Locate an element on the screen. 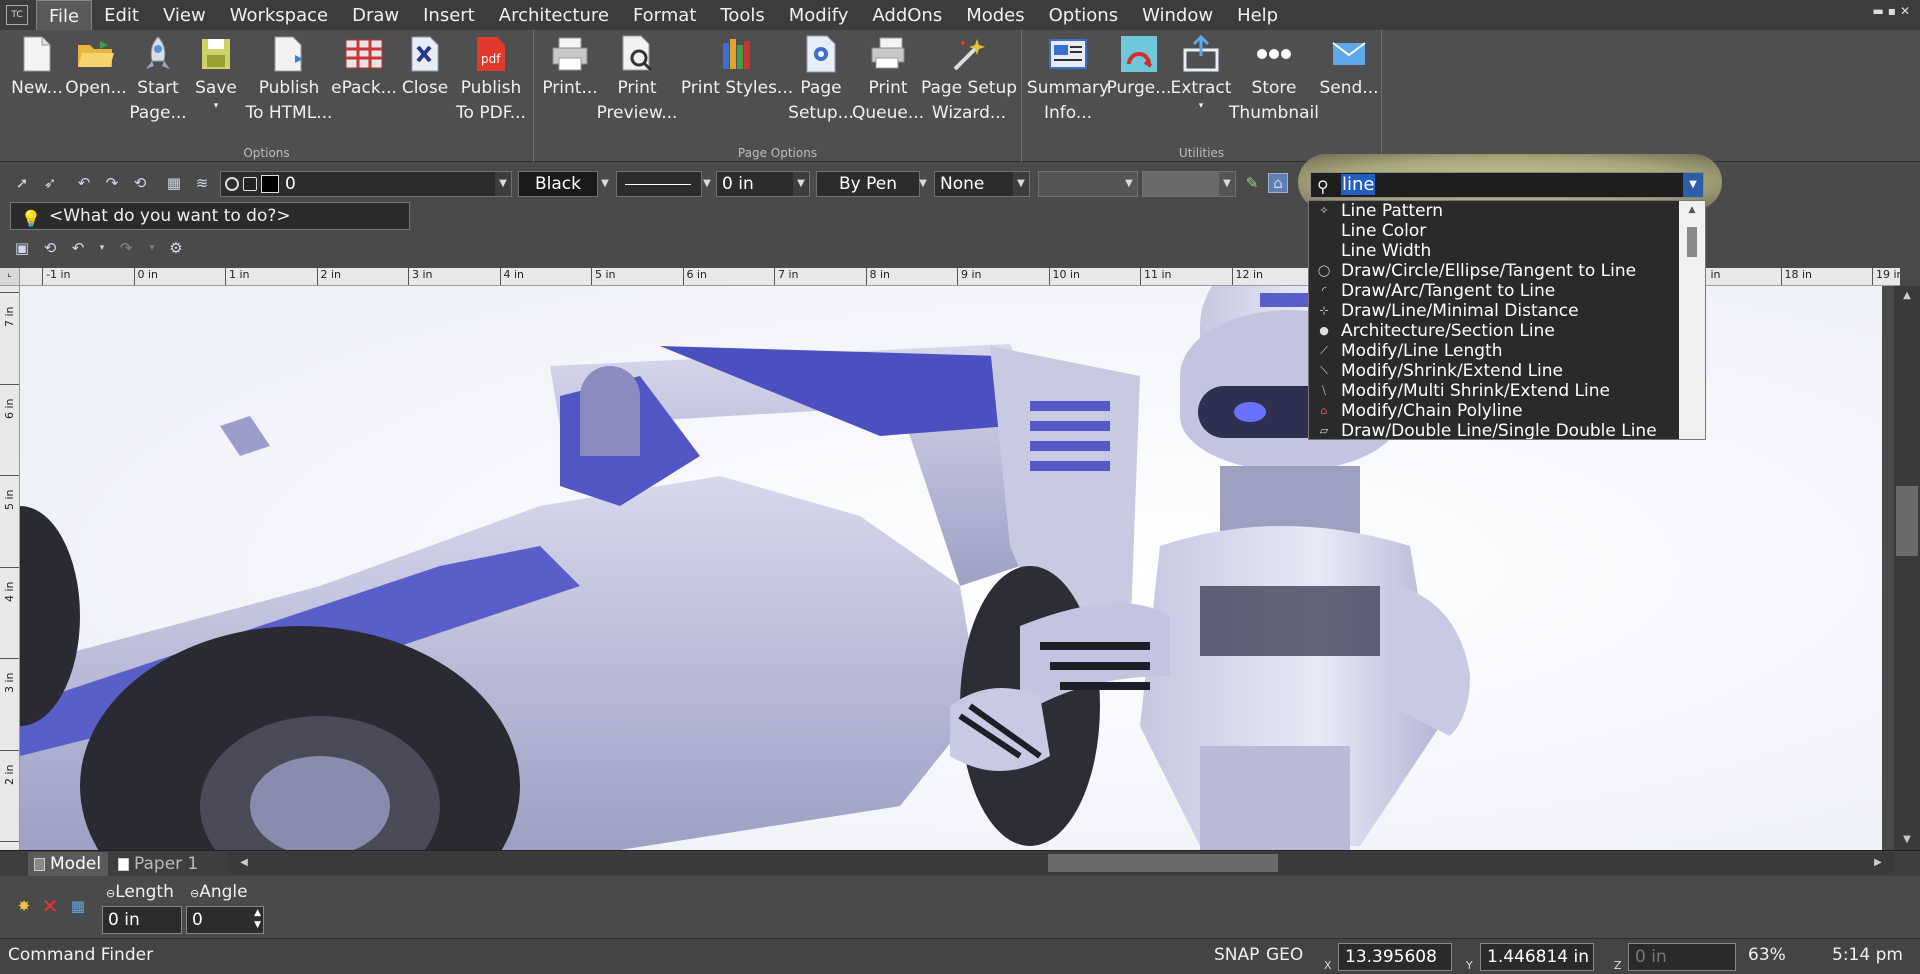 The width and height of the screenshot is (1920, 974). search-result-item: ● Architecture/Section Line is located at coordinates (1507, 331).